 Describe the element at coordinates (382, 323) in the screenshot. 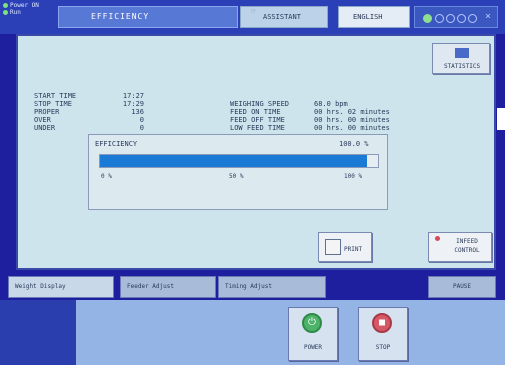

I see `stop-icon: ■` at that location.